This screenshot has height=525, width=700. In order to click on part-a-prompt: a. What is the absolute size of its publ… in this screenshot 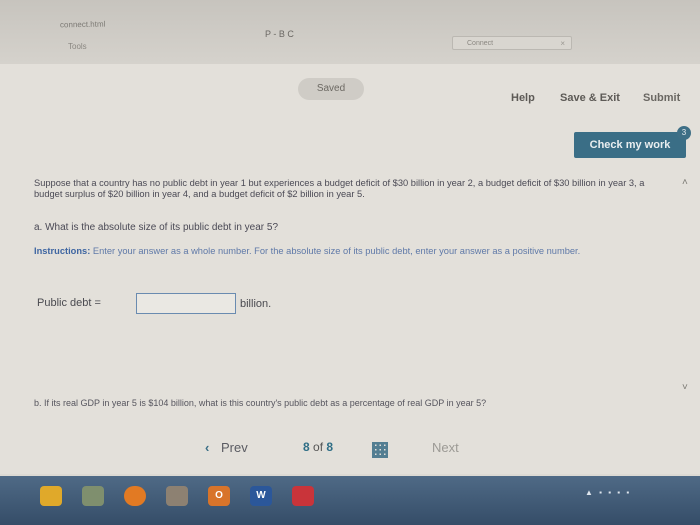, I will do `click(156, 227)`.